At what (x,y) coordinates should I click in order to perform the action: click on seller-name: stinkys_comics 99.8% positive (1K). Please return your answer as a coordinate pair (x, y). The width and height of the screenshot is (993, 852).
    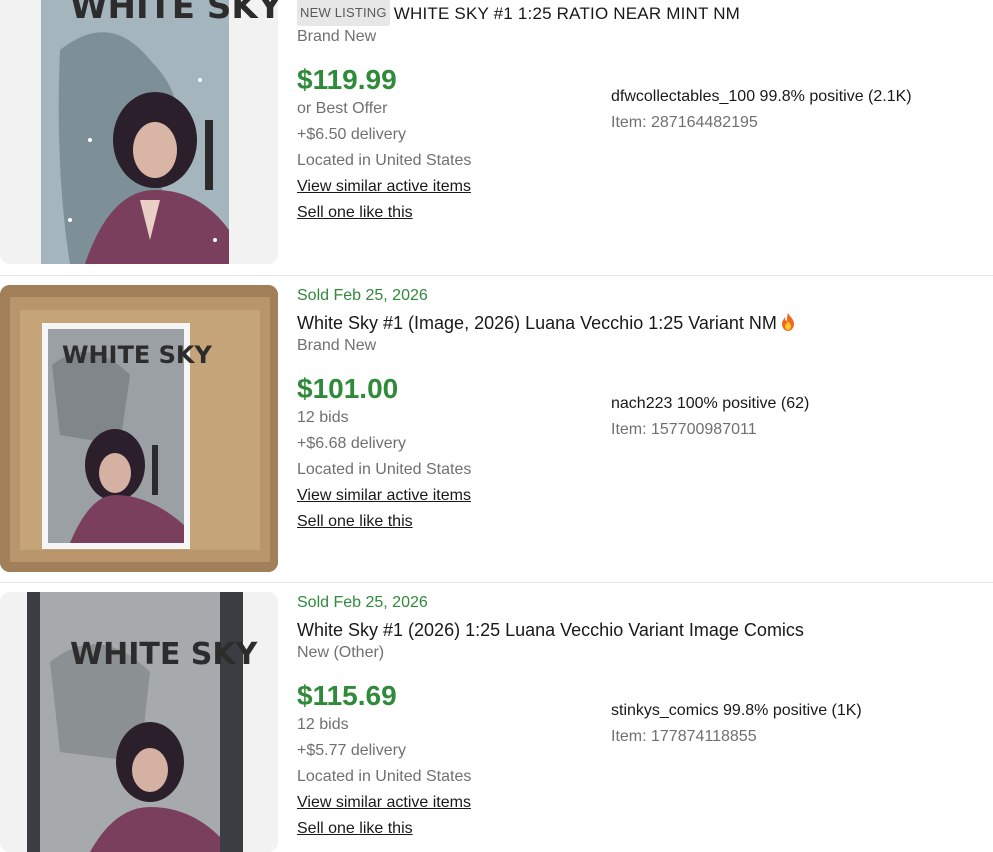
    Looking at the image, I should click on (736, 710).